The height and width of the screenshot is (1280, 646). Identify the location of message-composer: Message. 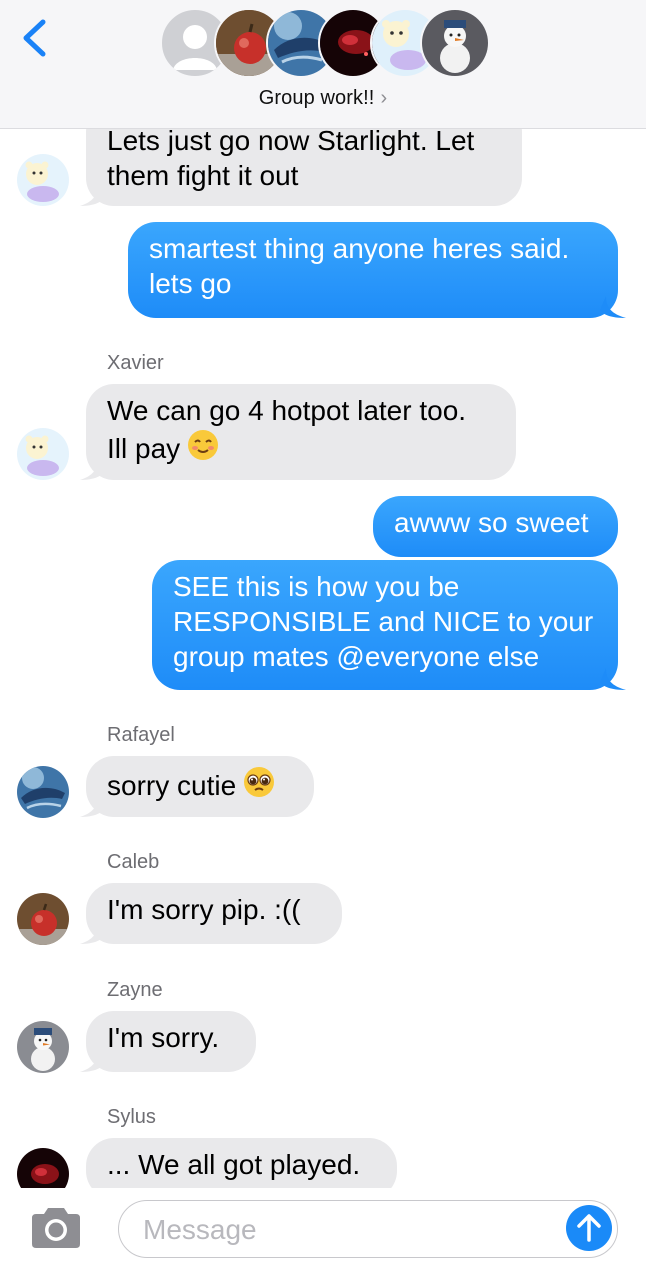
(323, 1234).